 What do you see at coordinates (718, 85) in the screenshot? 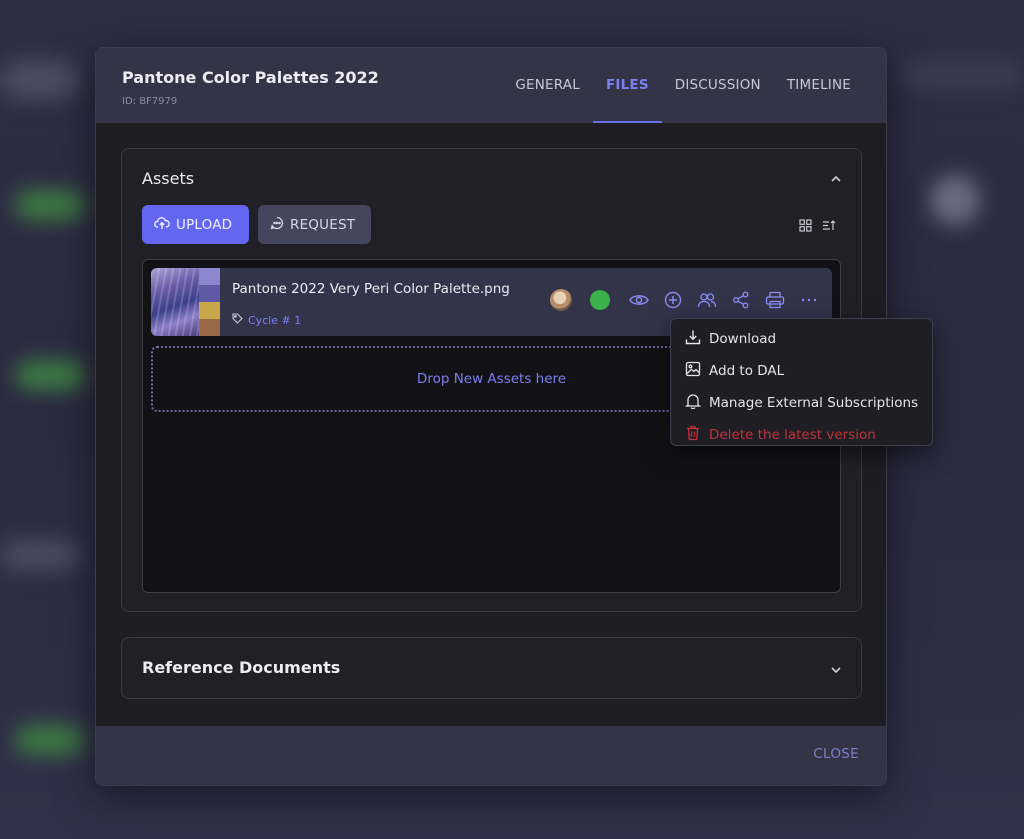
I see `tab-discussion: DISCUSSION` at bounding box center [718, 85].